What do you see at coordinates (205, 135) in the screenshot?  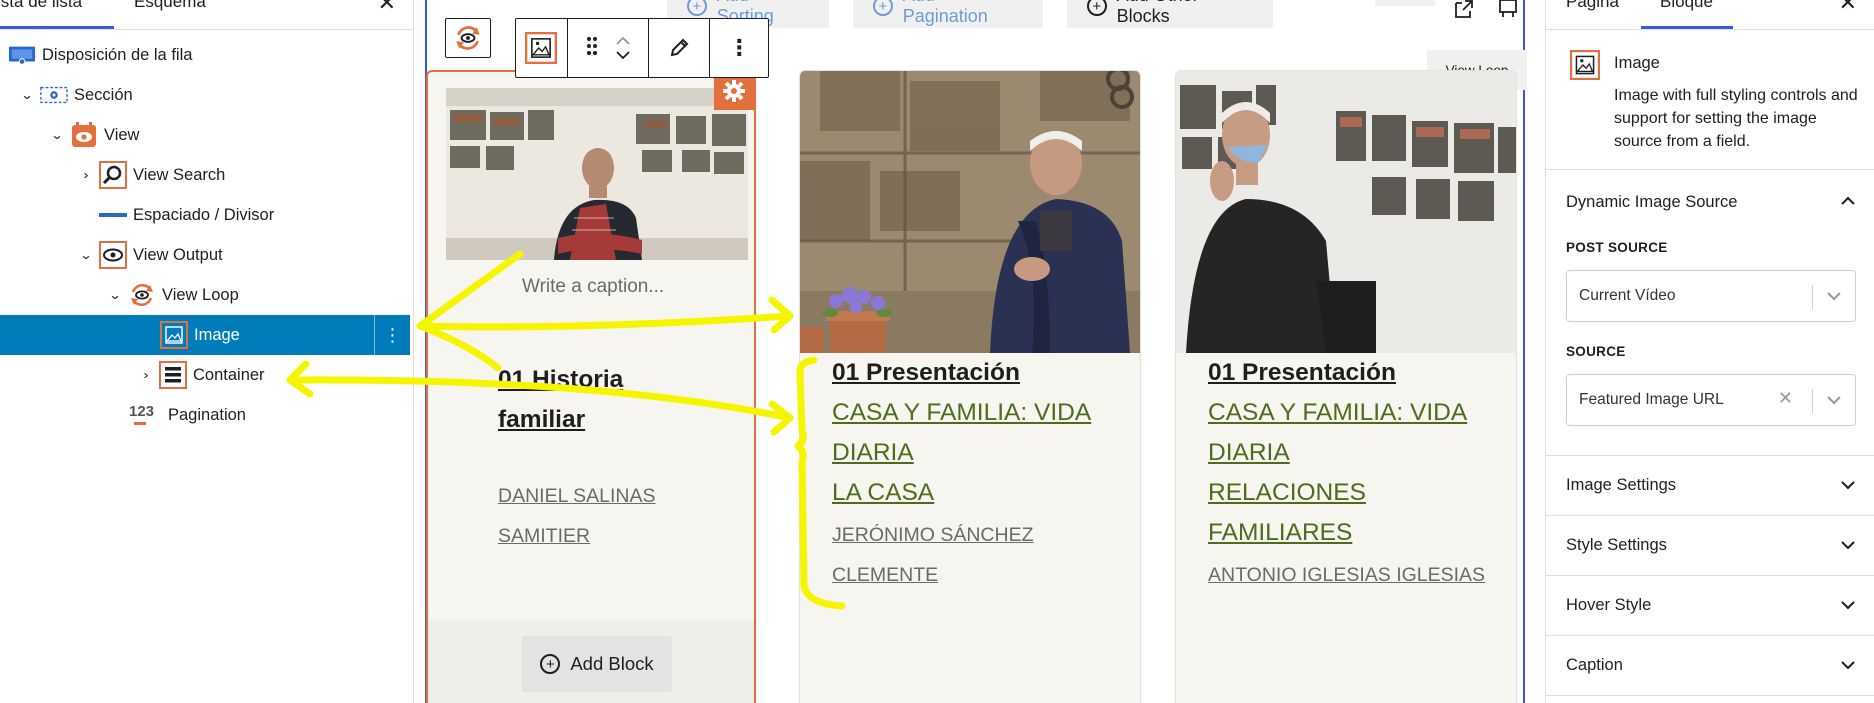 I see `tree-item-view: ⌄ View` at bounding box center [205, 135].